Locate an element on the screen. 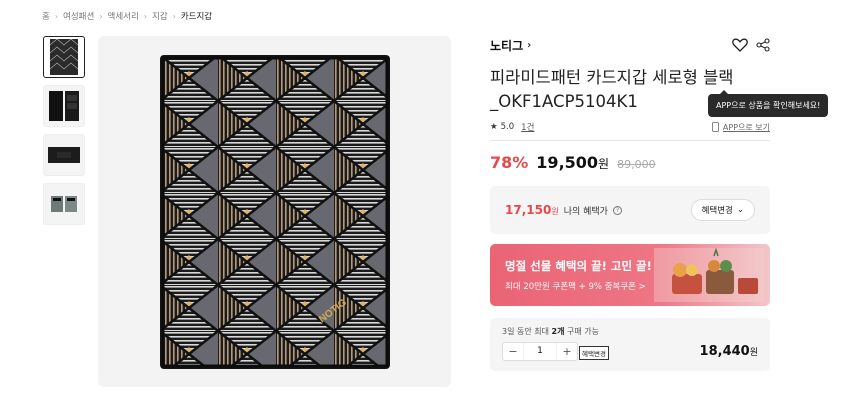  phone-icon is located at coordinates (715, 127).